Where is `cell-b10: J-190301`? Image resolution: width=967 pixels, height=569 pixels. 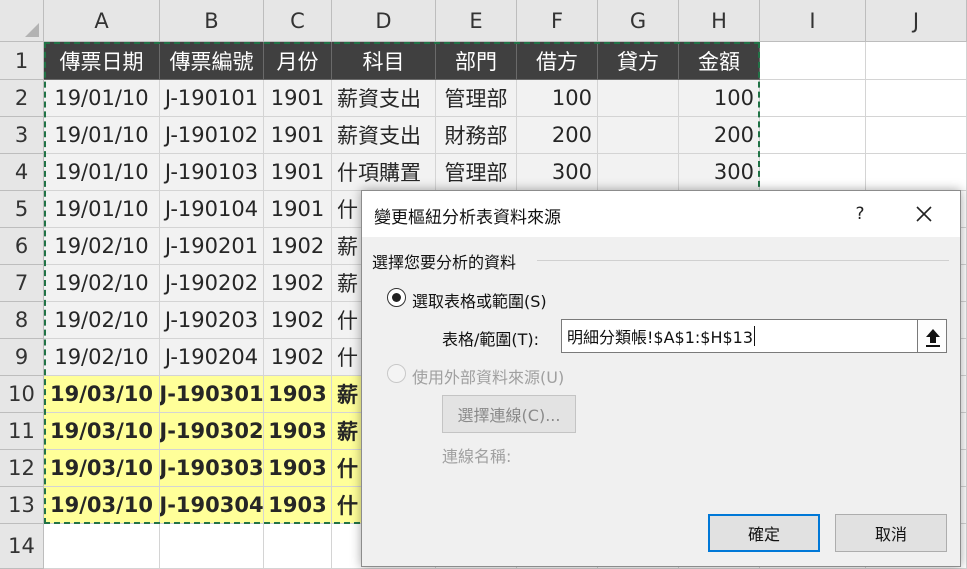 cell-b10: J-190301 is located at coordinates (212, 394).